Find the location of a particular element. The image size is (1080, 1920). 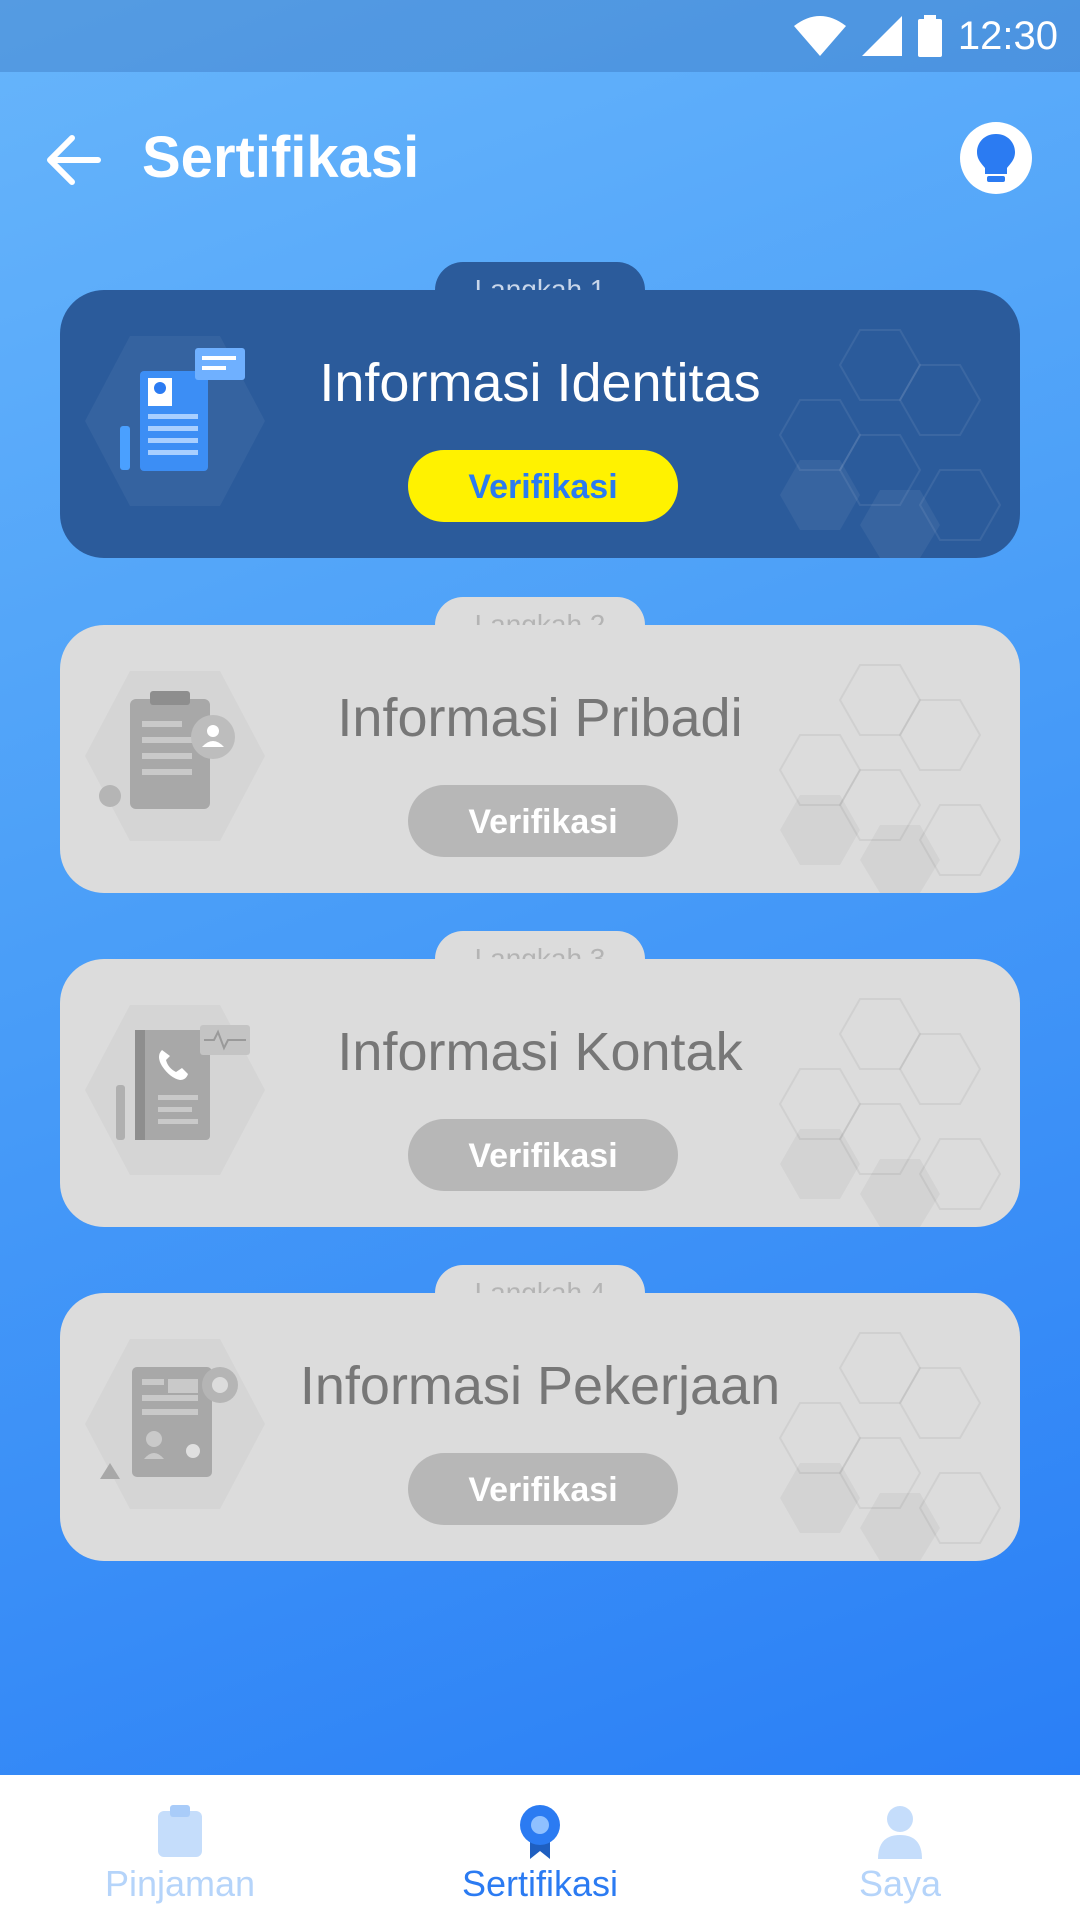

battery-icon is located at coordinates (929, 36).